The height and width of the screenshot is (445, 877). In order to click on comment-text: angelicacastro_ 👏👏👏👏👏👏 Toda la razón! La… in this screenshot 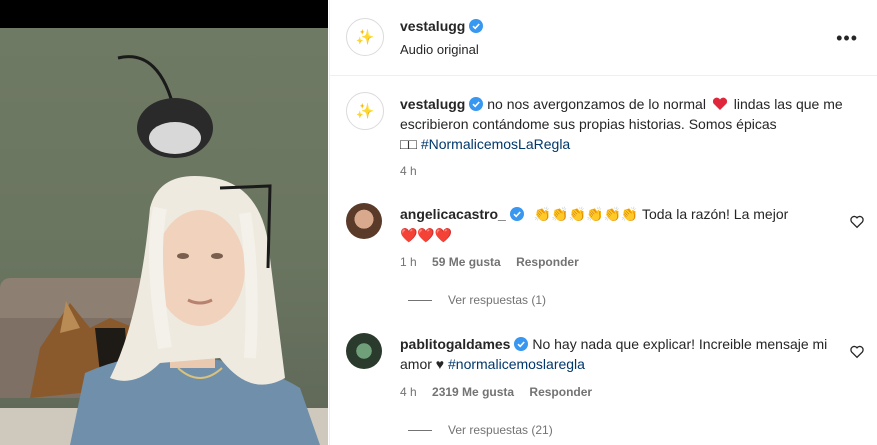, I will do `click(620, 225)`.